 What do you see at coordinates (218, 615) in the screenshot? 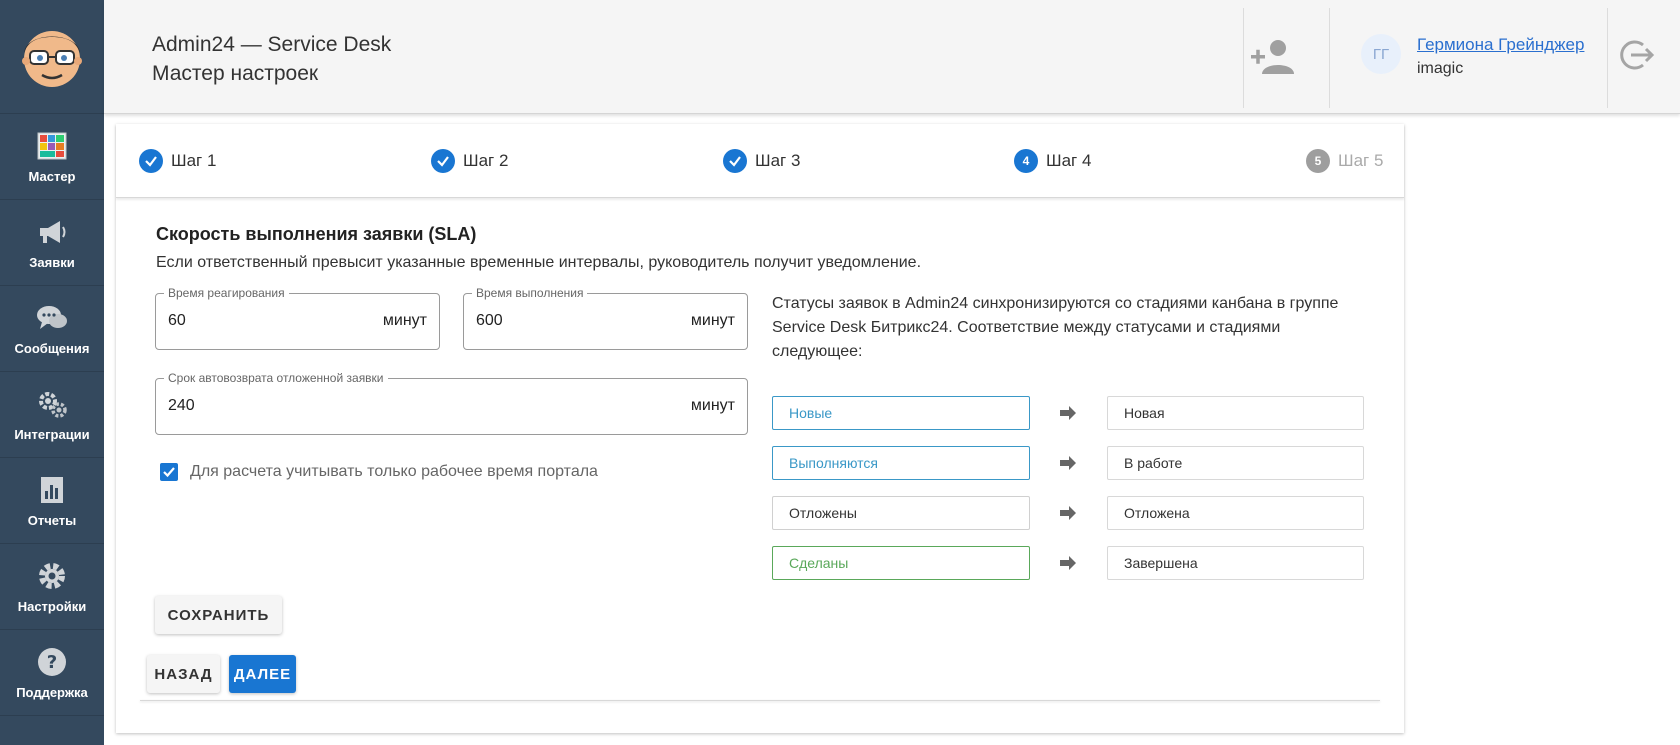
I see `save-button: СОХРАНИТЬ` at bounding box center [218, 615].